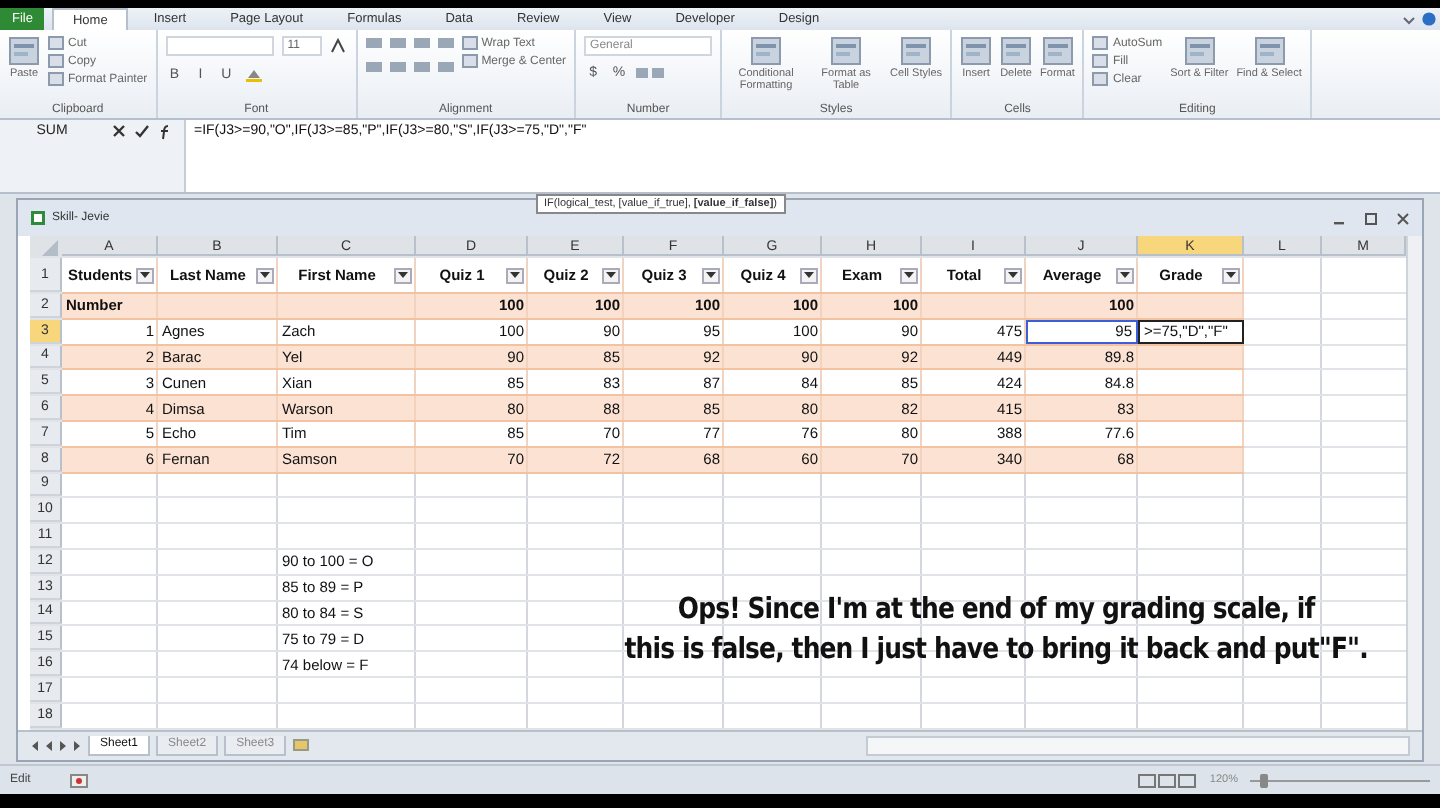  Describe the element at coordinates (38, 218) in the screenshot. I see `spreadsheet-icon` at that location.